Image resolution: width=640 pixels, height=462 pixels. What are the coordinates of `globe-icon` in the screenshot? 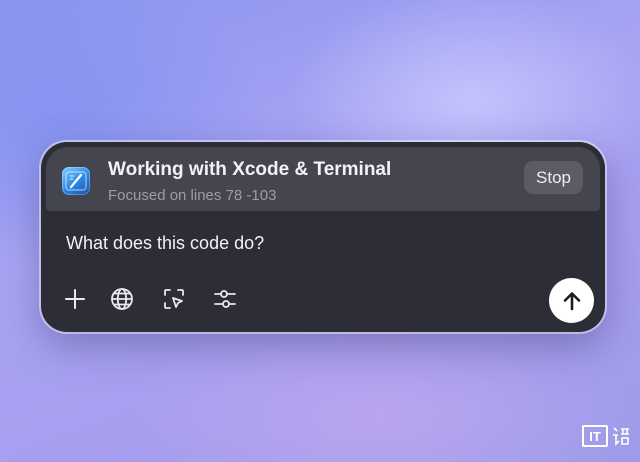 It's located at (122, 299).